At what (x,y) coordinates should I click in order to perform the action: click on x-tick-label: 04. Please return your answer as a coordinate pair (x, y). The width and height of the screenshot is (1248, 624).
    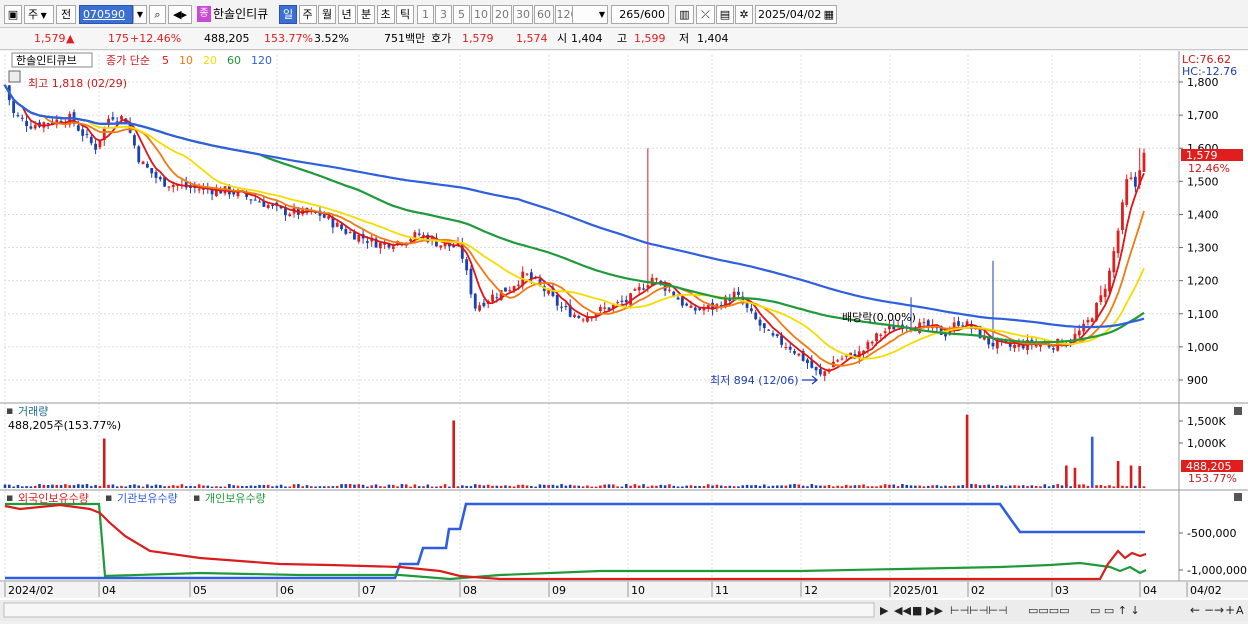
    Looking at the image, I should click on (109, 590).